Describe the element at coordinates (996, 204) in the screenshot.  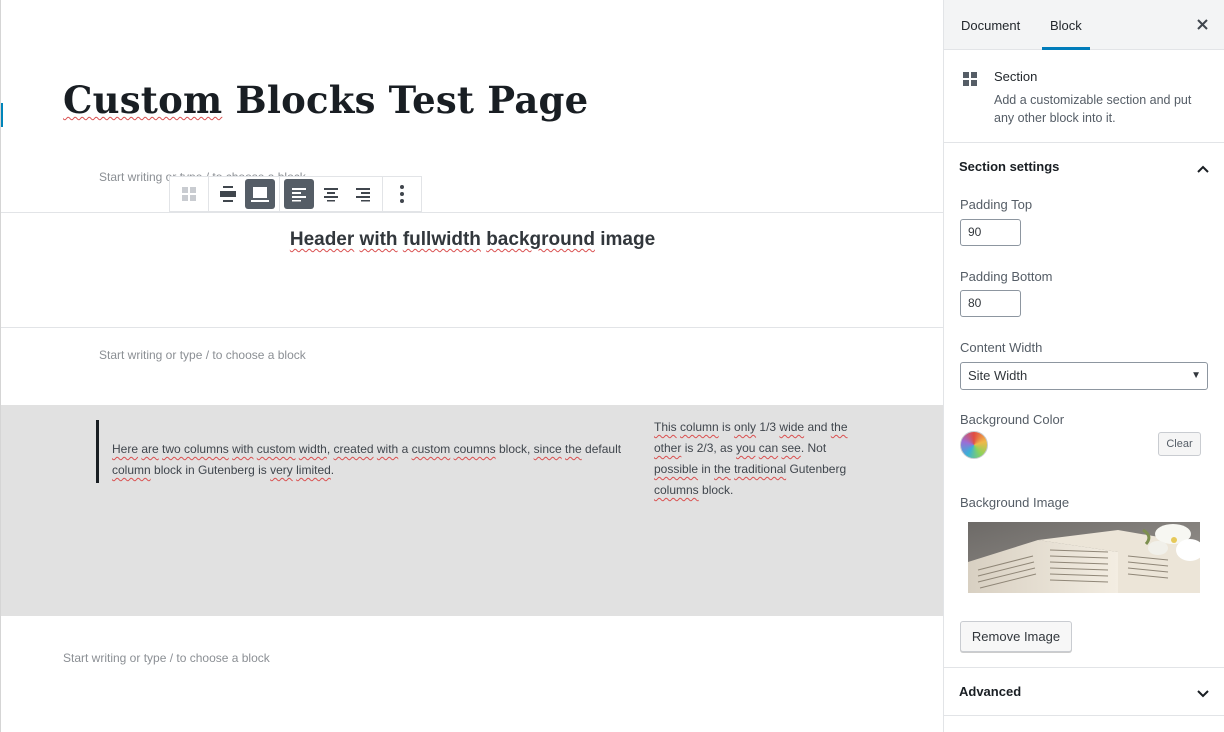
I see `padding-top-label: Padding Top` at that location.